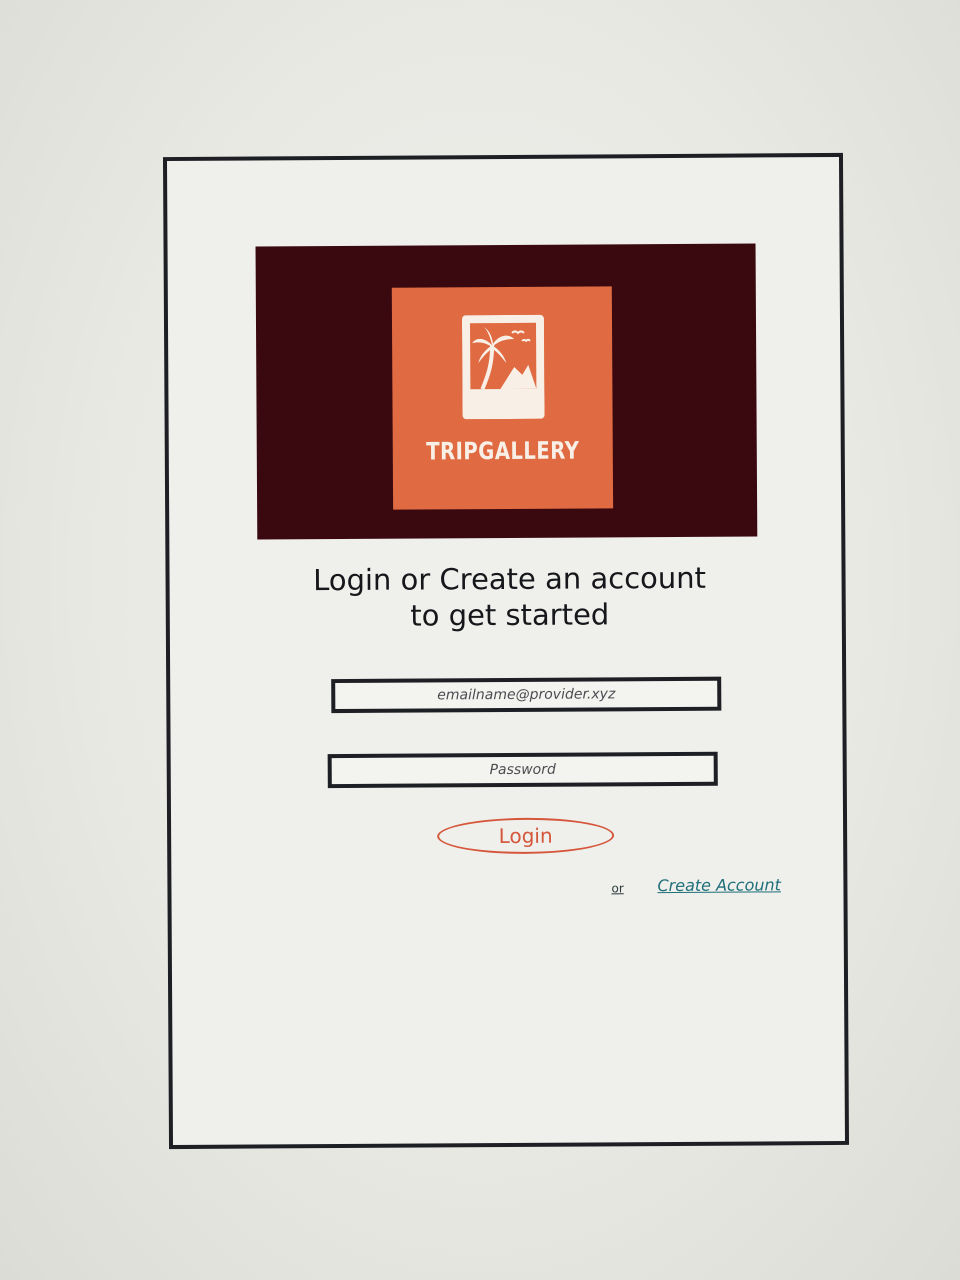 The height and width of the screenshot is (1280, 960). I want to click on or-label: or, so click(617, 888).